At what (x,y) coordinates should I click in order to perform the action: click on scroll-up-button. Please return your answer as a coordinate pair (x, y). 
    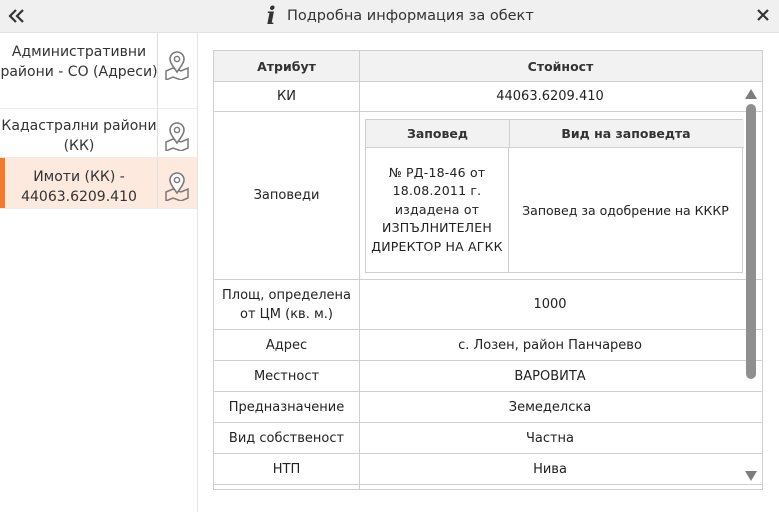
    Looking at the image, I should click on (751, 93).